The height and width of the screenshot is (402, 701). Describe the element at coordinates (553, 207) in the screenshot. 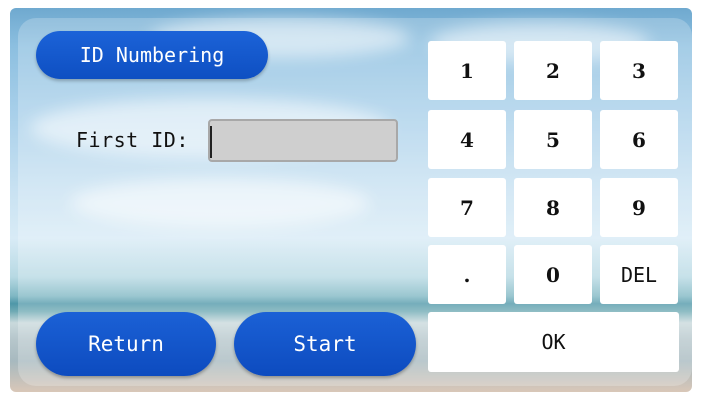

I see `key-8: 8` at that location.